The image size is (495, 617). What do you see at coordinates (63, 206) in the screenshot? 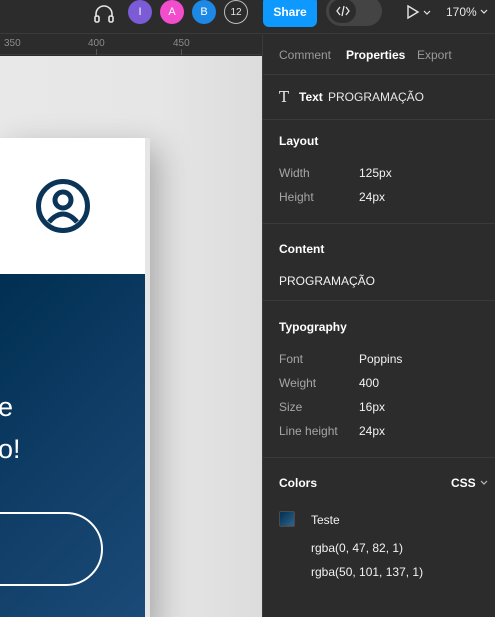
I see `user-circle-icon` at bounding box center [63, 206].